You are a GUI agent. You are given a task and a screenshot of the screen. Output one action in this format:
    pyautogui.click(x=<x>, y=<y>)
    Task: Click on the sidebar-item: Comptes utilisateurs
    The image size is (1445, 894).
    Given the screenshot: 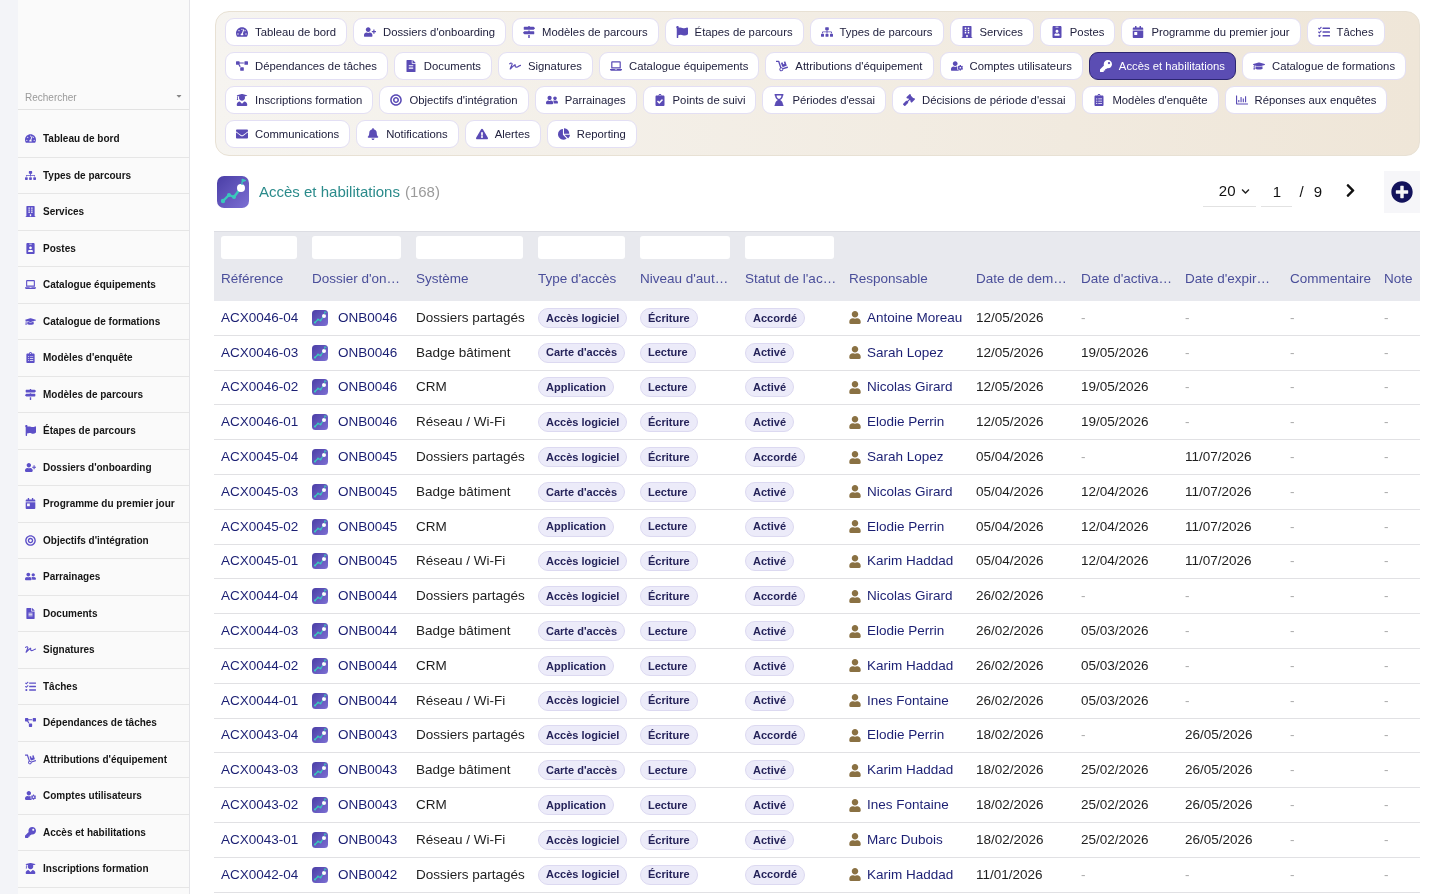 What is the action you would take?
    pyautogui.click(x=103, y=796)
    